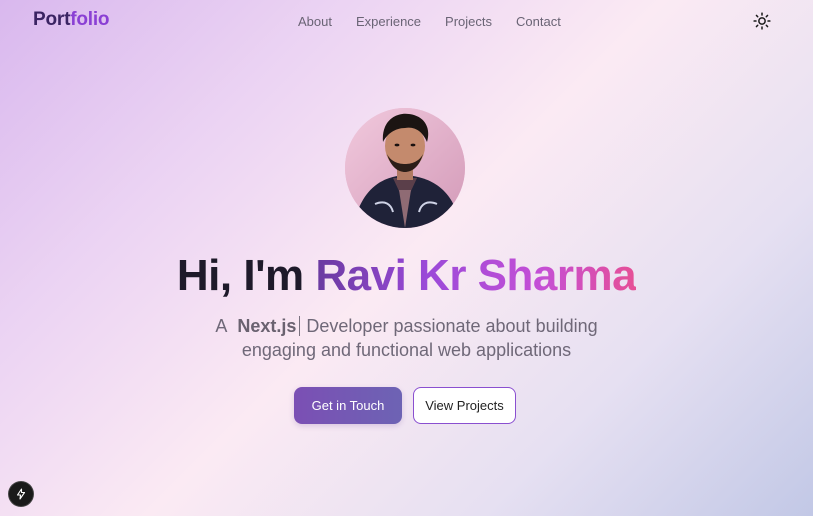 The height and width of the screenshot is (516, 813). Describe the element at coordinates (468, 21) in the screenshot. I see `nav-link-projects: Projects` at that location.